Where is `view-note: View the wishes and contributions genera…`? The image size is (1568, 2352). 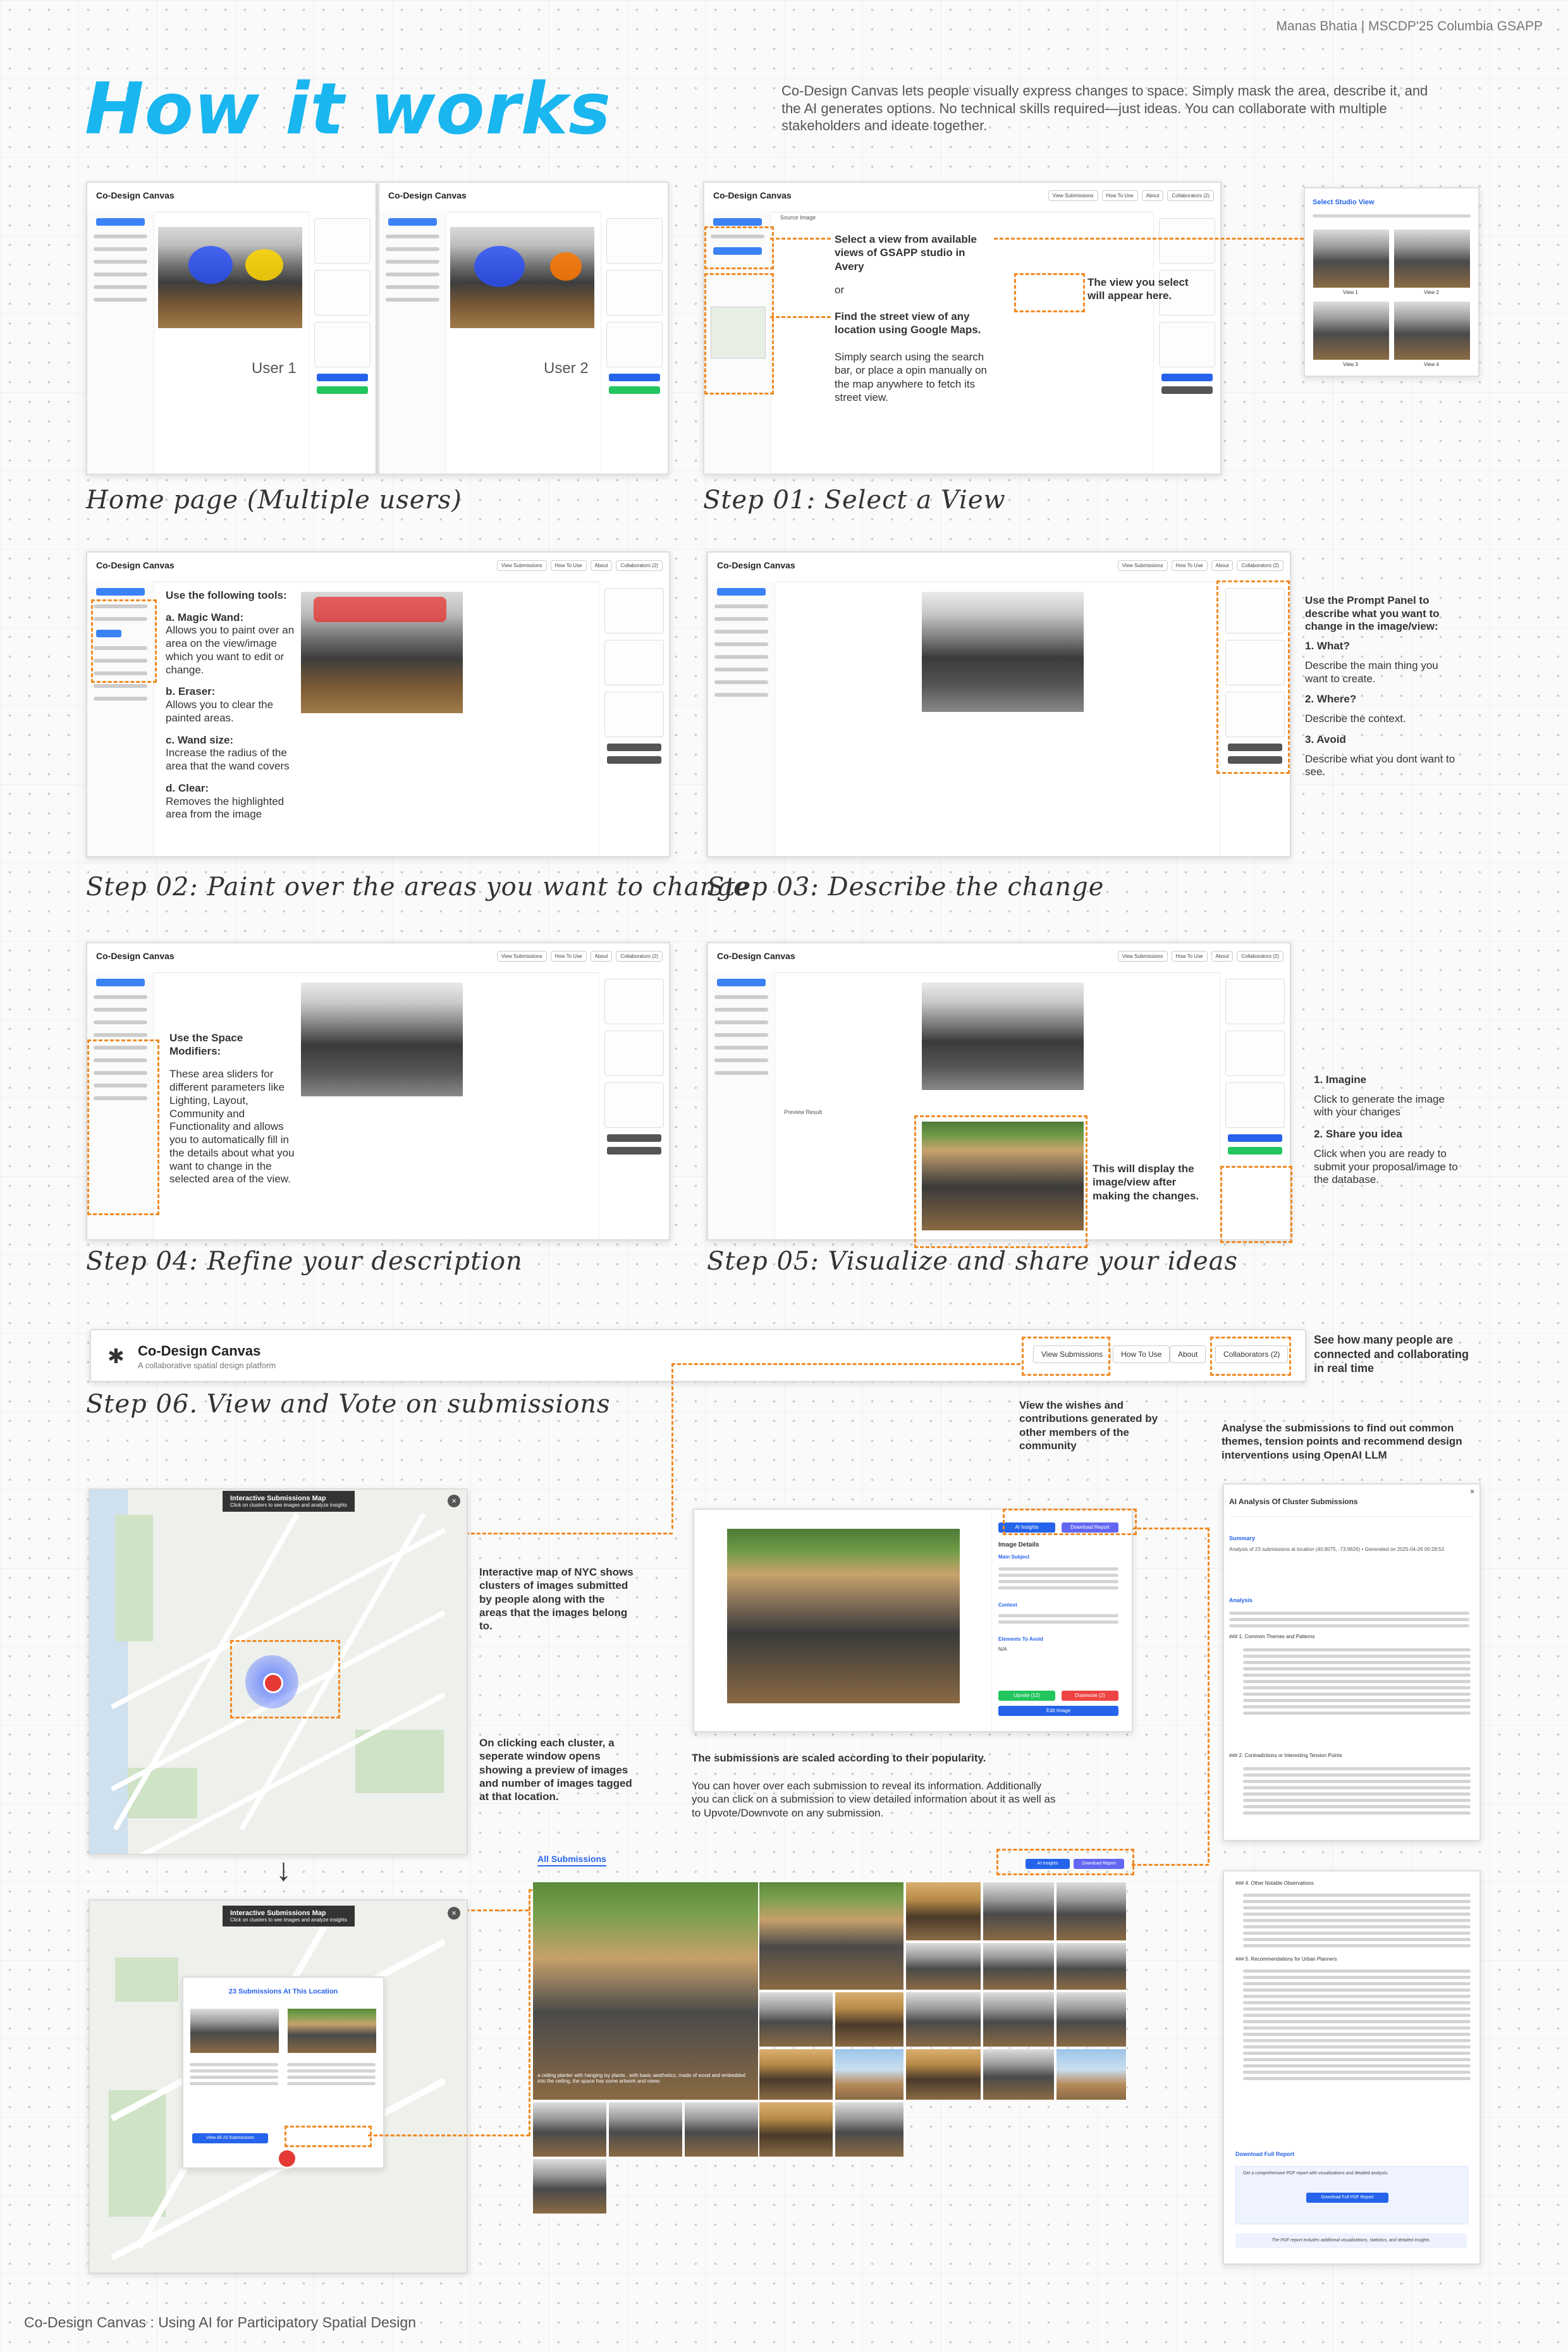
view-note: View the wishes and contributions genera… is located at coordinates (1088, 1425).